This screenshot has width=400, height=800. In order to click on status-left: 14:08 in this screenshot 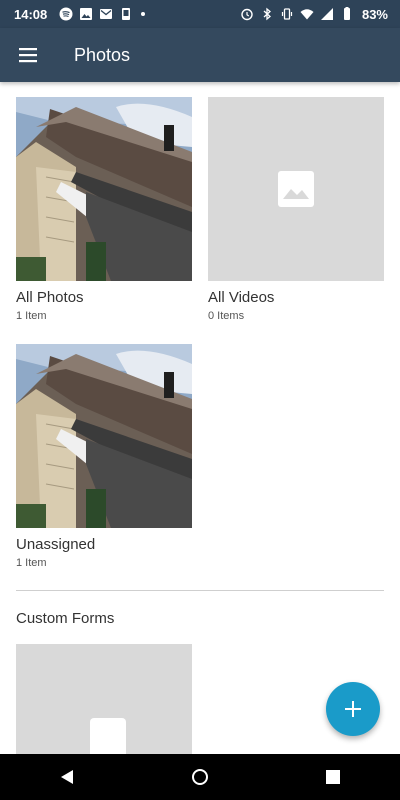, I will do `click(80, 14)`.